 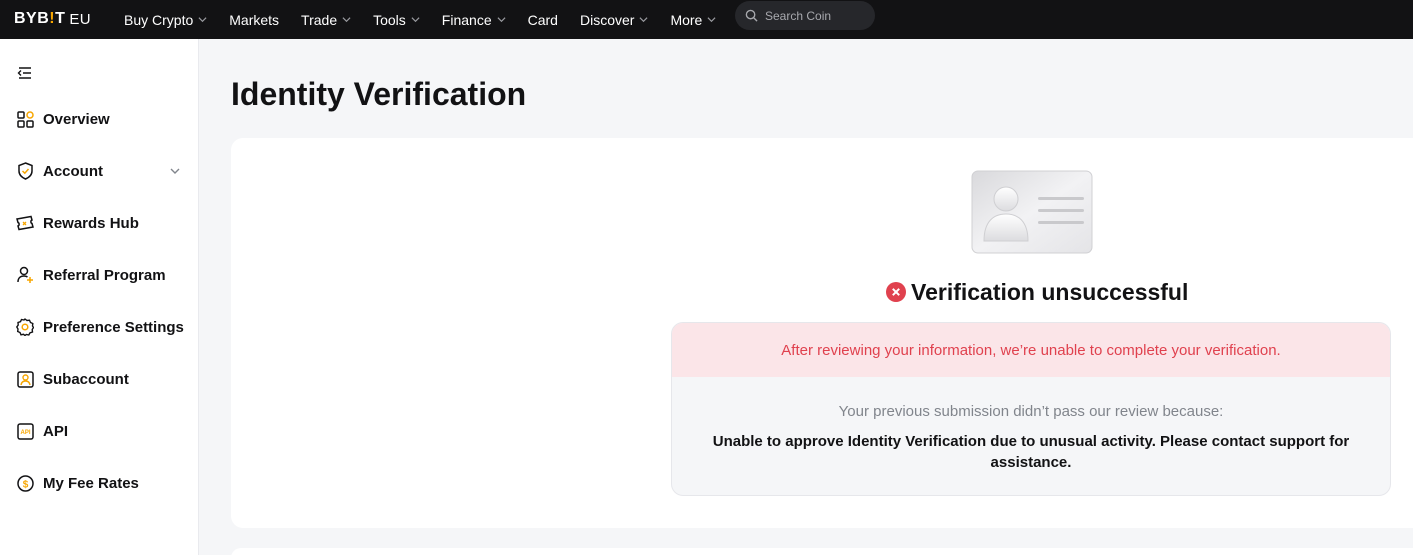 What do you see at coordinates (91, 483) in the screenshot?
I see `sidebar-item-label: My Fee Rates` at bounding box center [91, 483].